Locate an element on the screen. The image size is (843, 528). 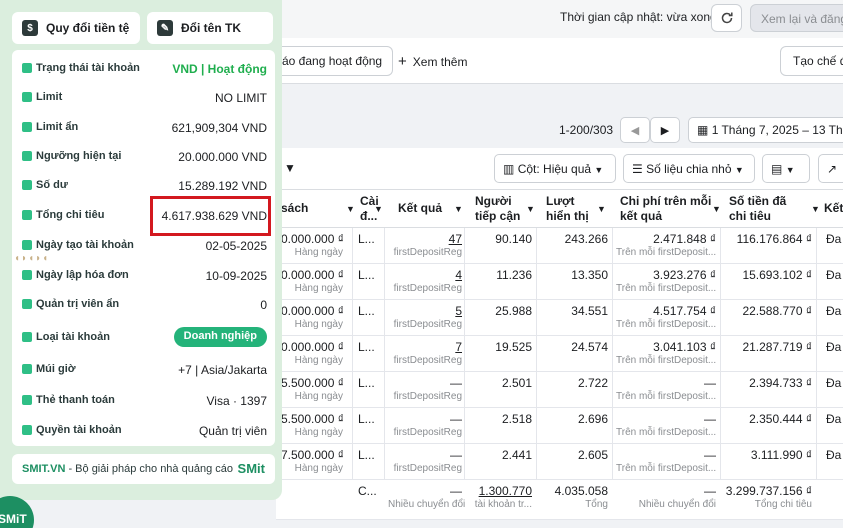
total-spent-subtext: Tổng chi tiêu is located at coordinates (783, 504).